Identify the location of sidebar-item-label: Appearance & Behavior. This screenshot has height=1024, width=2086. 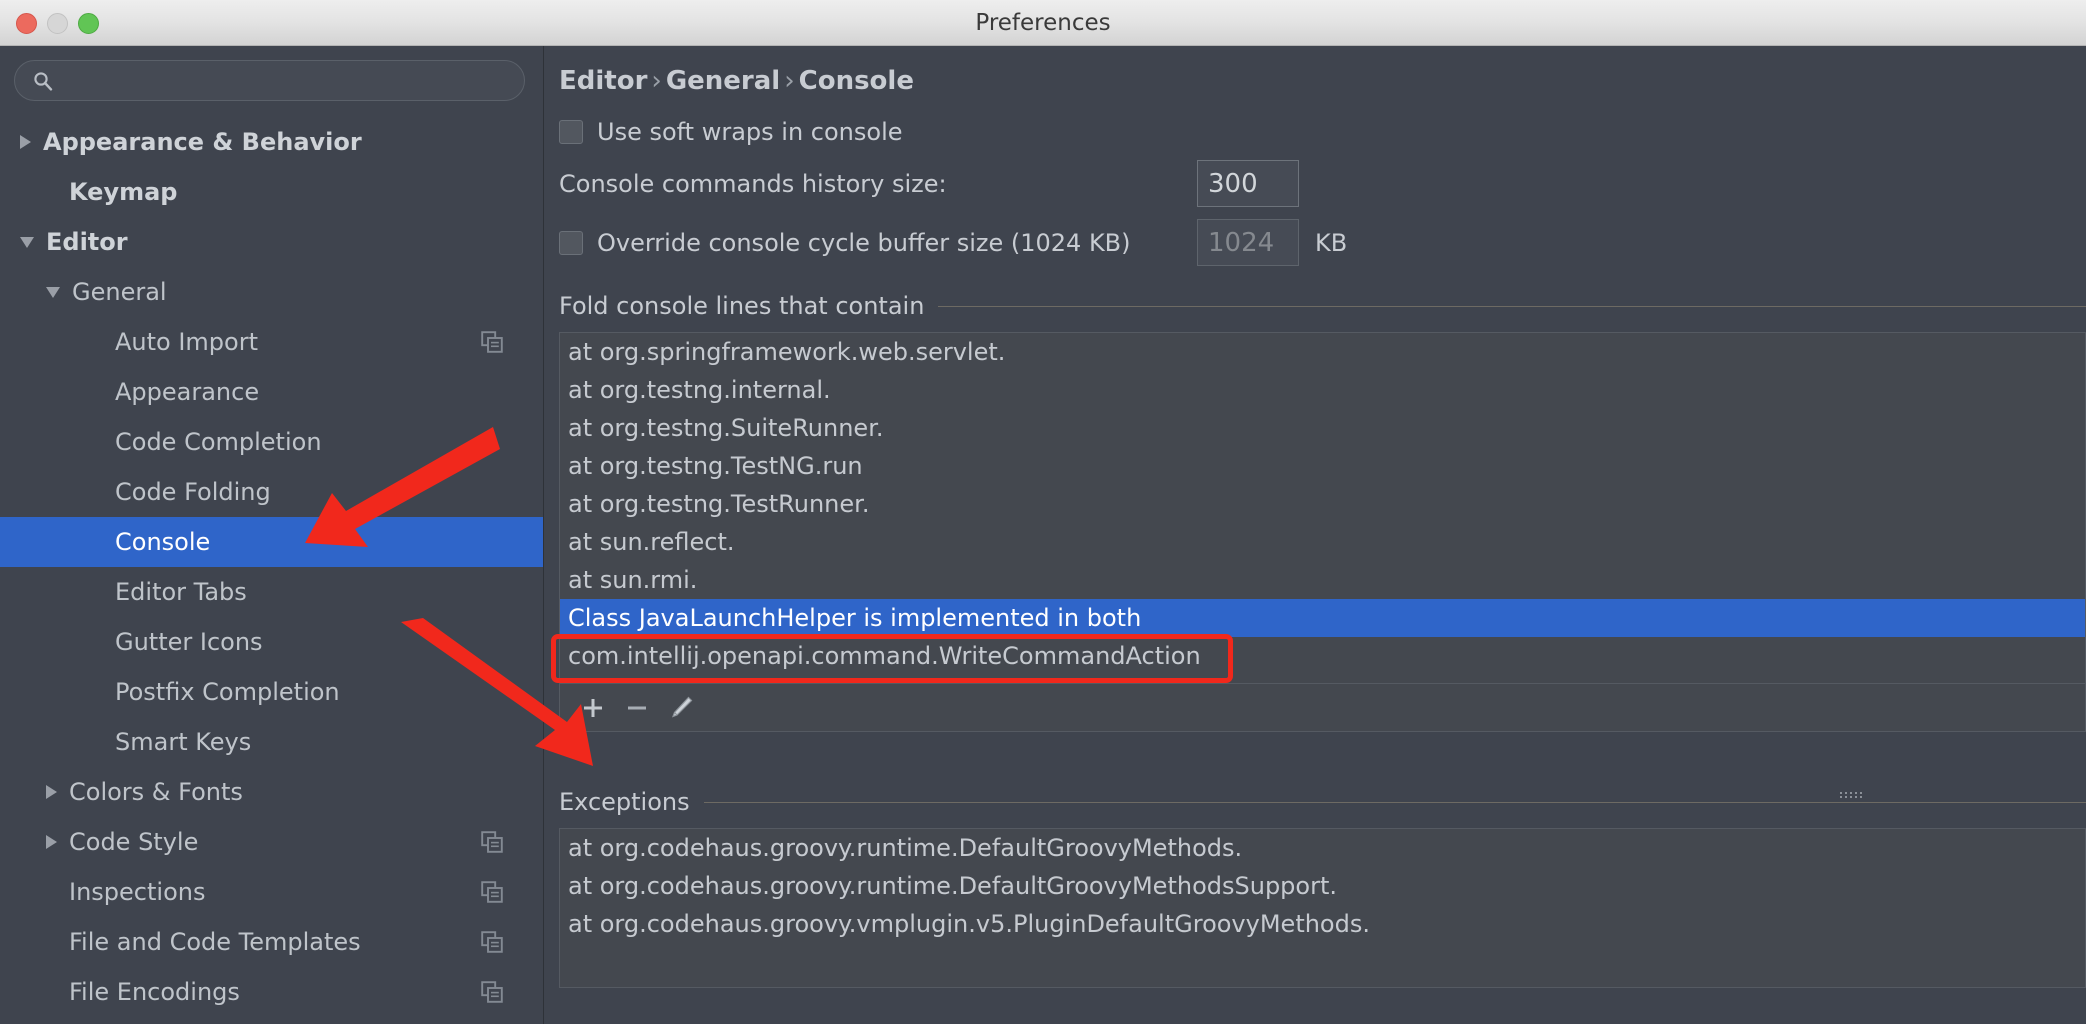
(202, 142).